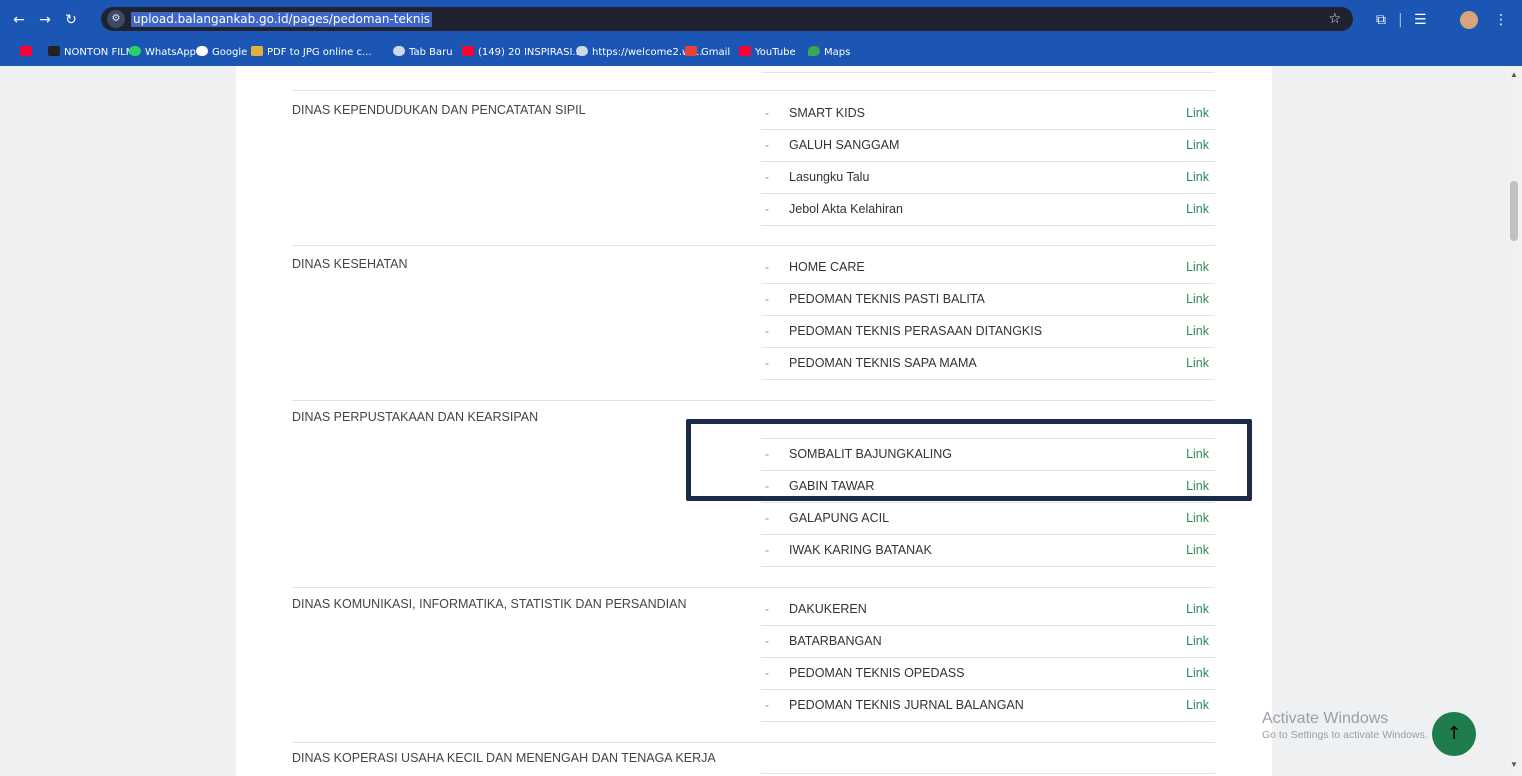  Describe the element at coordinates (988, 641) in the screenshot. I see `list-item: - BATARBANGAN Link` at that location.